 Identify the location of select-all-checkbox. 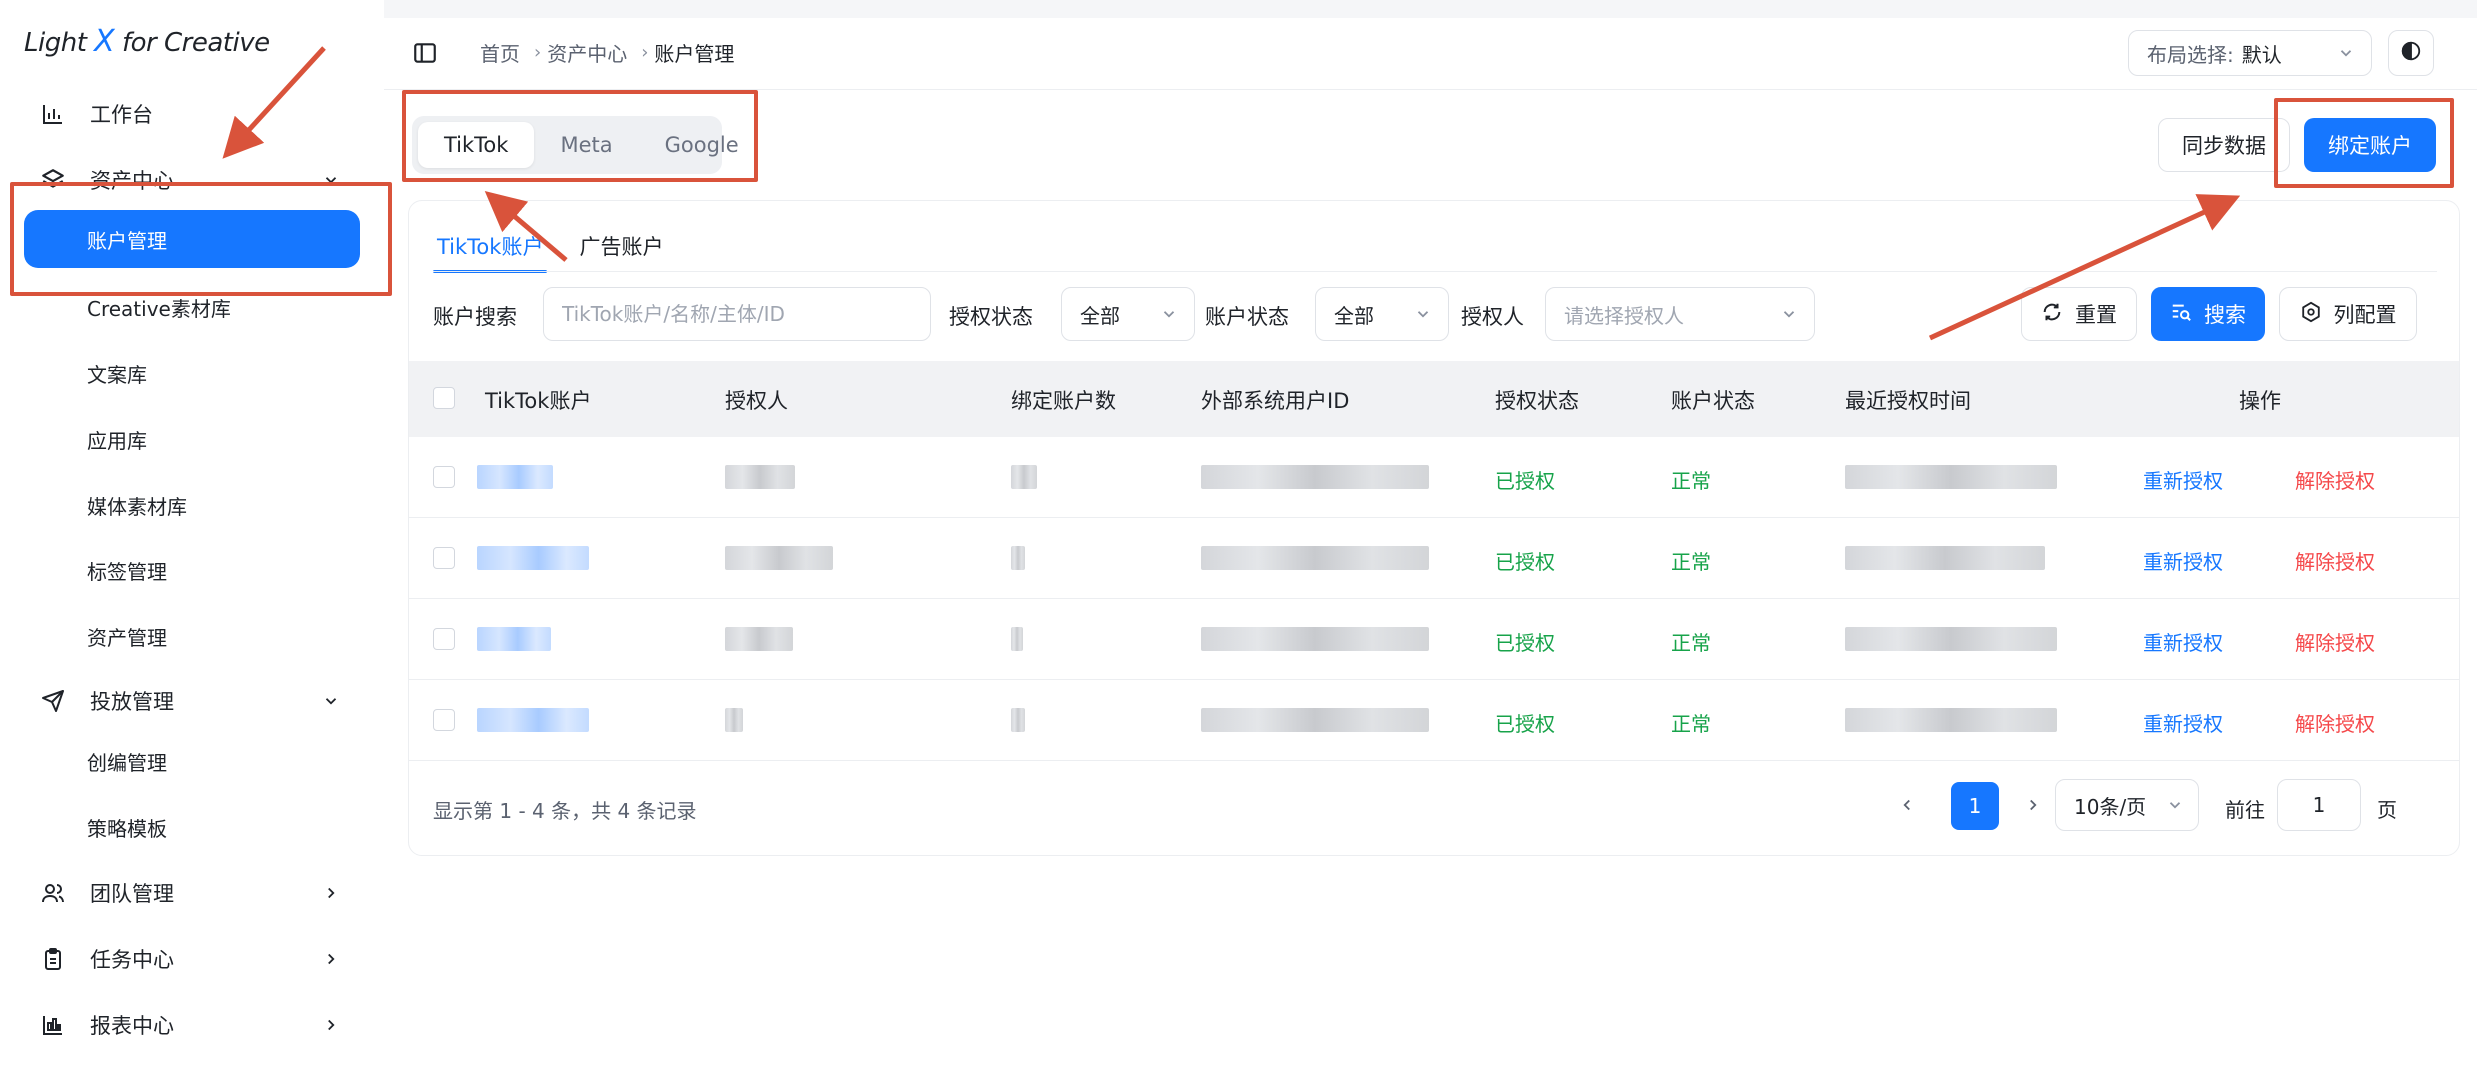
(444, 398).